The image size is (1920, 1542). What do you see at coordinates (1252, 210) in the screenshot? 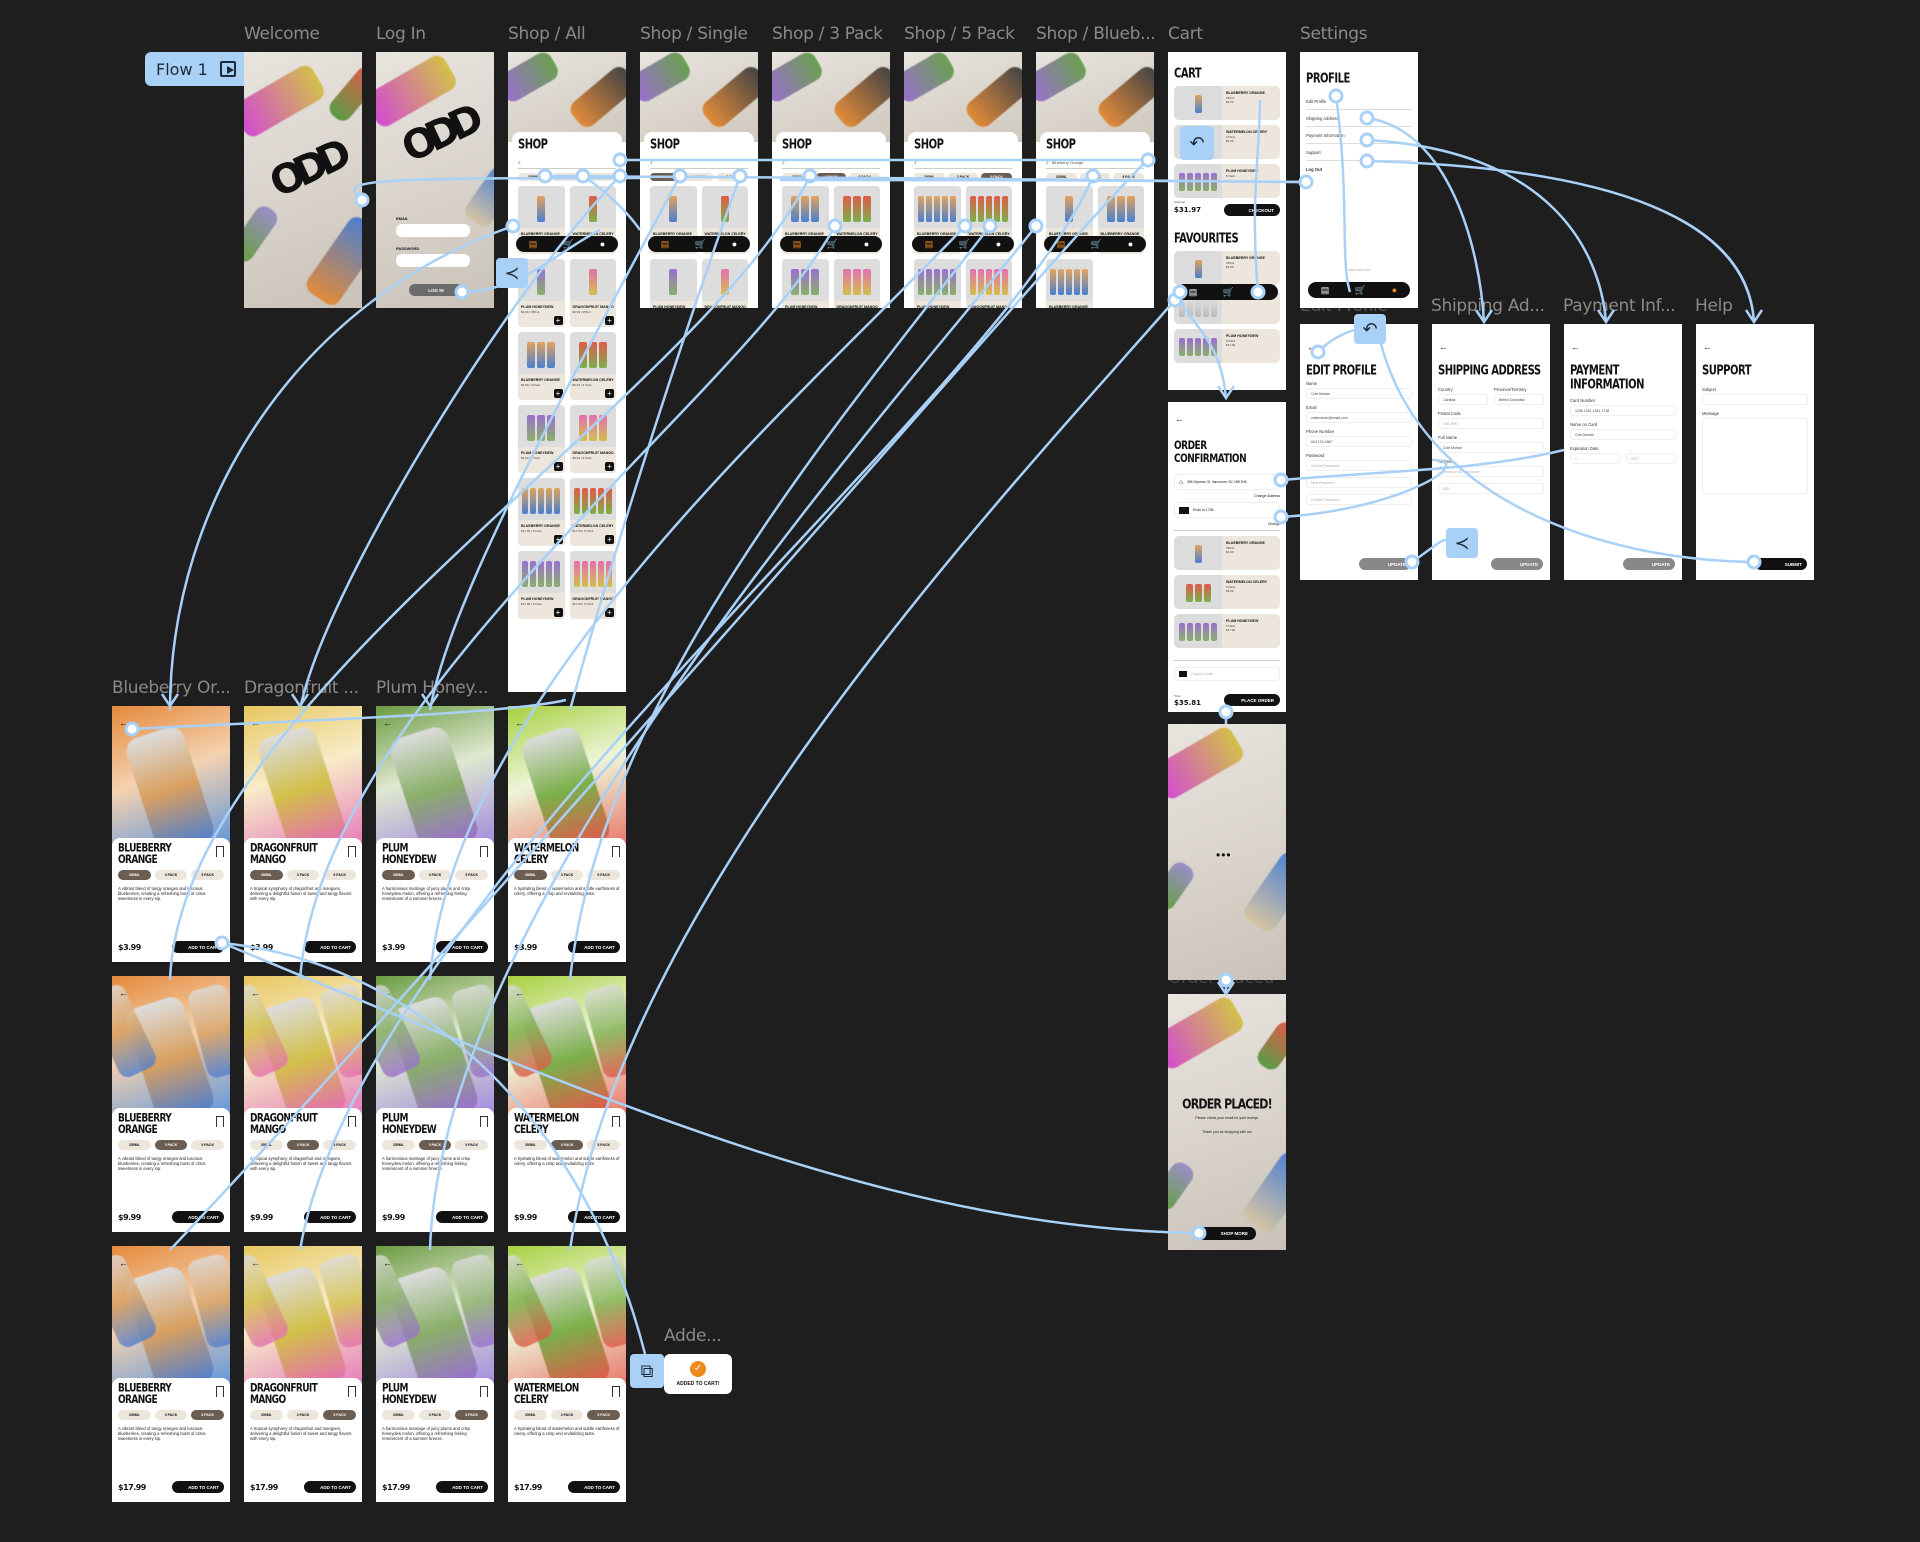
I see `checkout-button: CHECKOUT` at bounding box center [1252, 210].